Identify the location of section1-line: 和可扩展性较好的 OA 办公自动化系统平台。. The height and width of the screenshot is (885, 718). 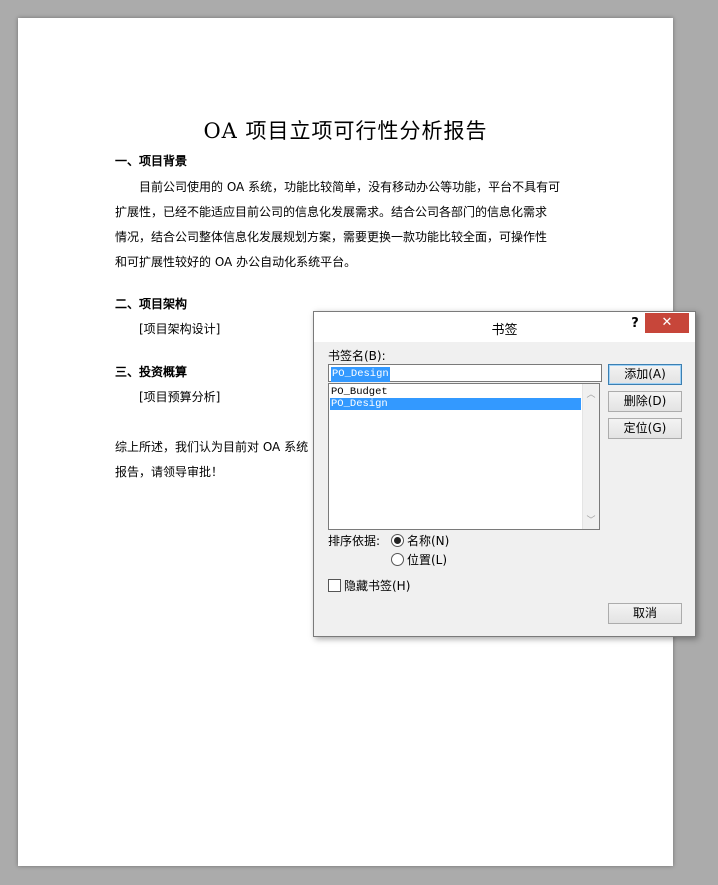
(236, 262).